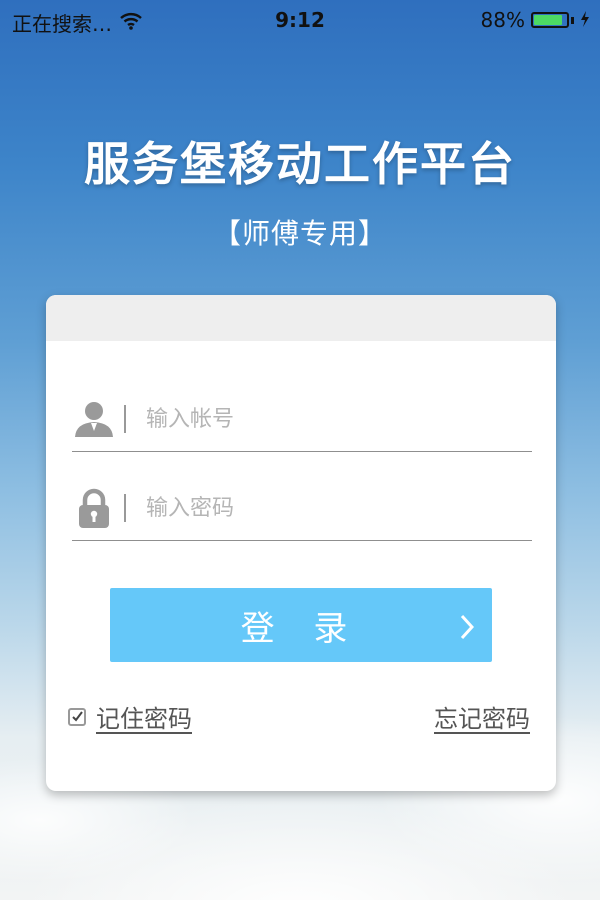  I want to click on account-field, so click(302, 421).